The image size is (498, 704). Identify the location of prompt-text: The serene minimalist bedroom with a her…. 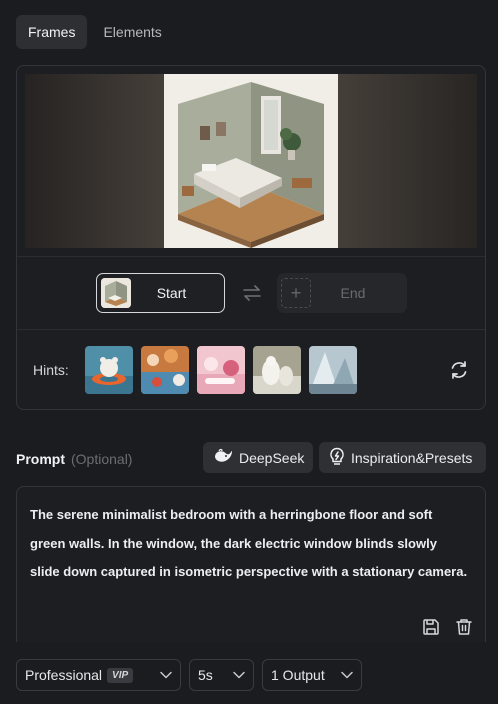
(250, 544).